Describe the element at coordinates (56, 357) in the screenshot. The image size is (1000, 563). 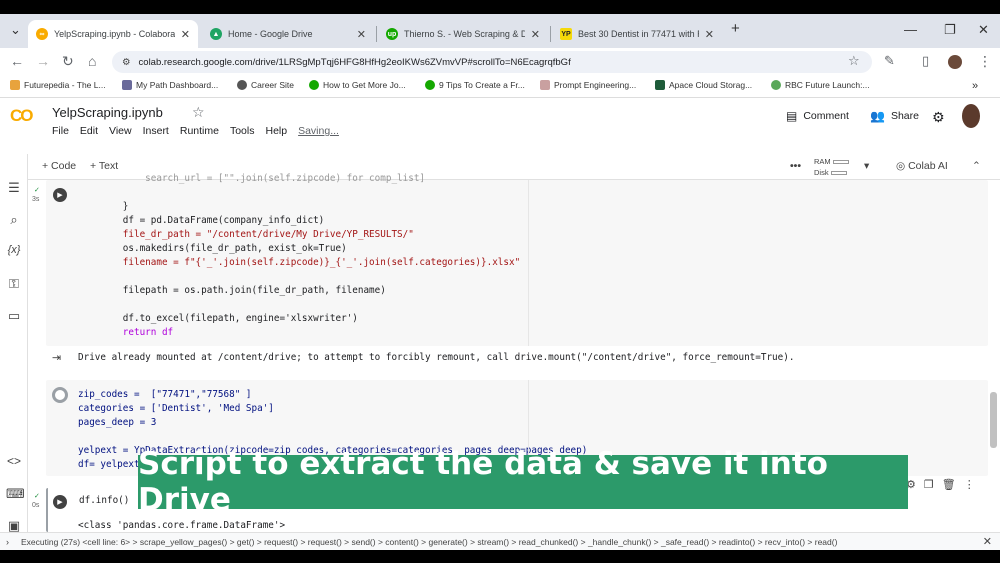
I see `output-redirect-icon: ⇥` at that location.